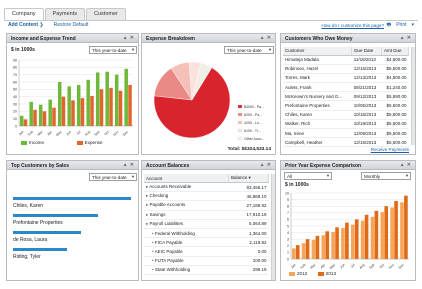 Image resolution: width=422 pixels, height=289 pixels. Describe the element at coordinates (248, 178) in the screenshot. I see `column-header-balance: Balance ▾` at that location.